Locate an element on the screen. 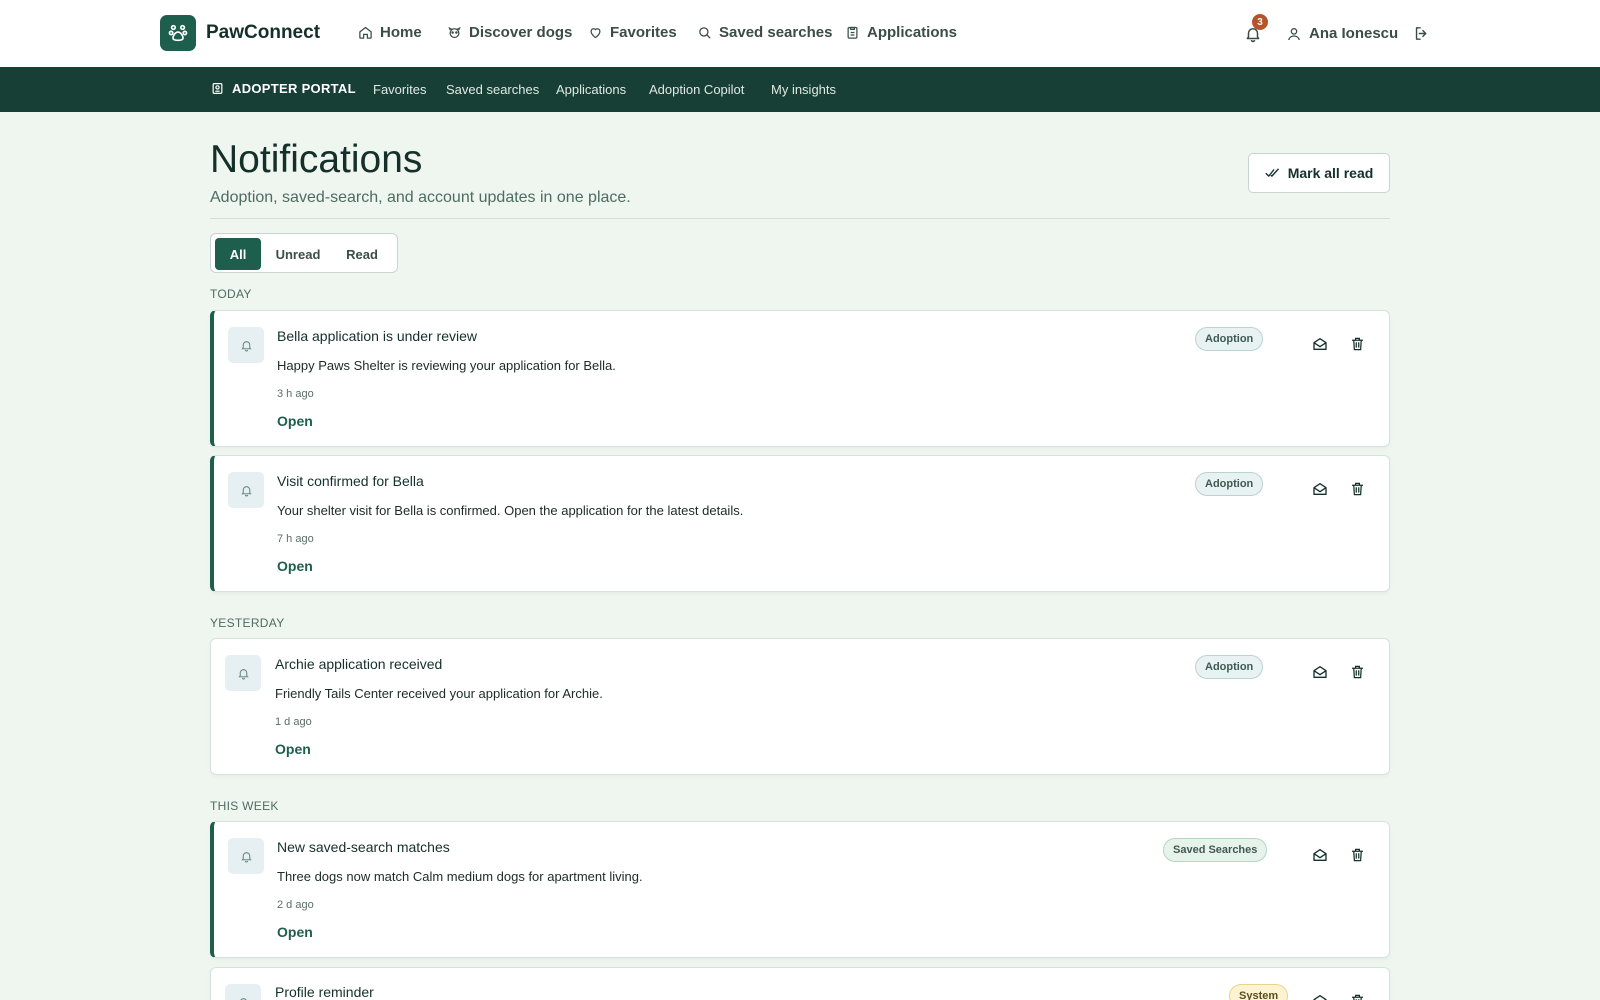 This screenshot has height=1000, width=1600. header-divider is located at coordinates (800, 218).